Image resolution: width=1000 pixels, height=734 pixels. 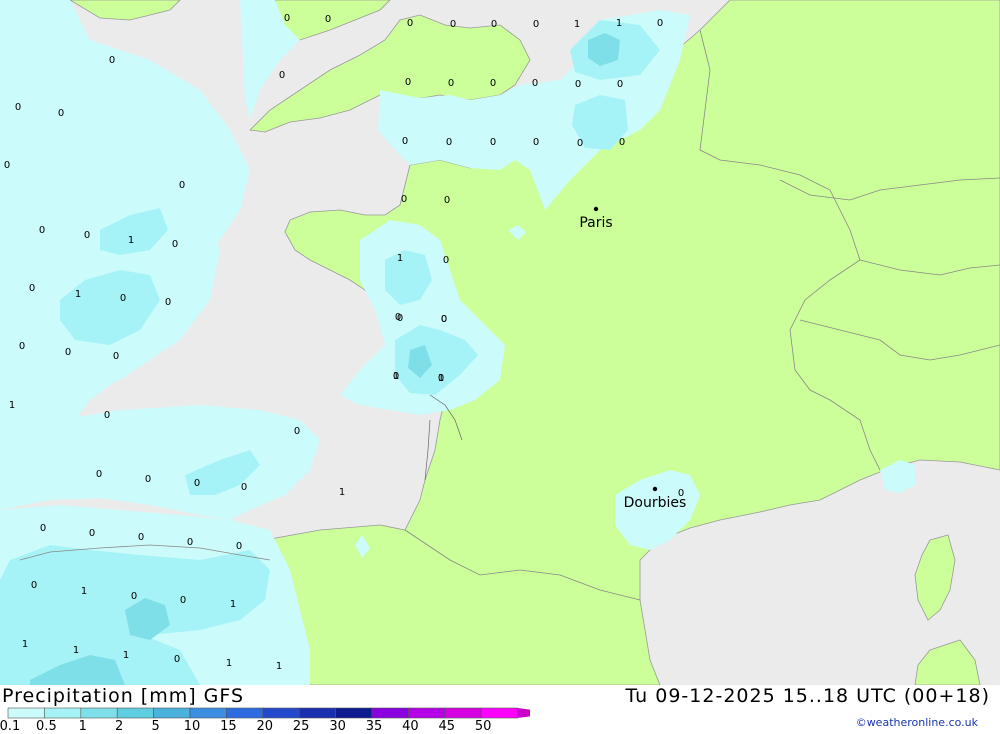 What do you see at coordinates (10, 726) in the screenshot?
I see `scale-label: 0.1` at bounding box center [10, 726].